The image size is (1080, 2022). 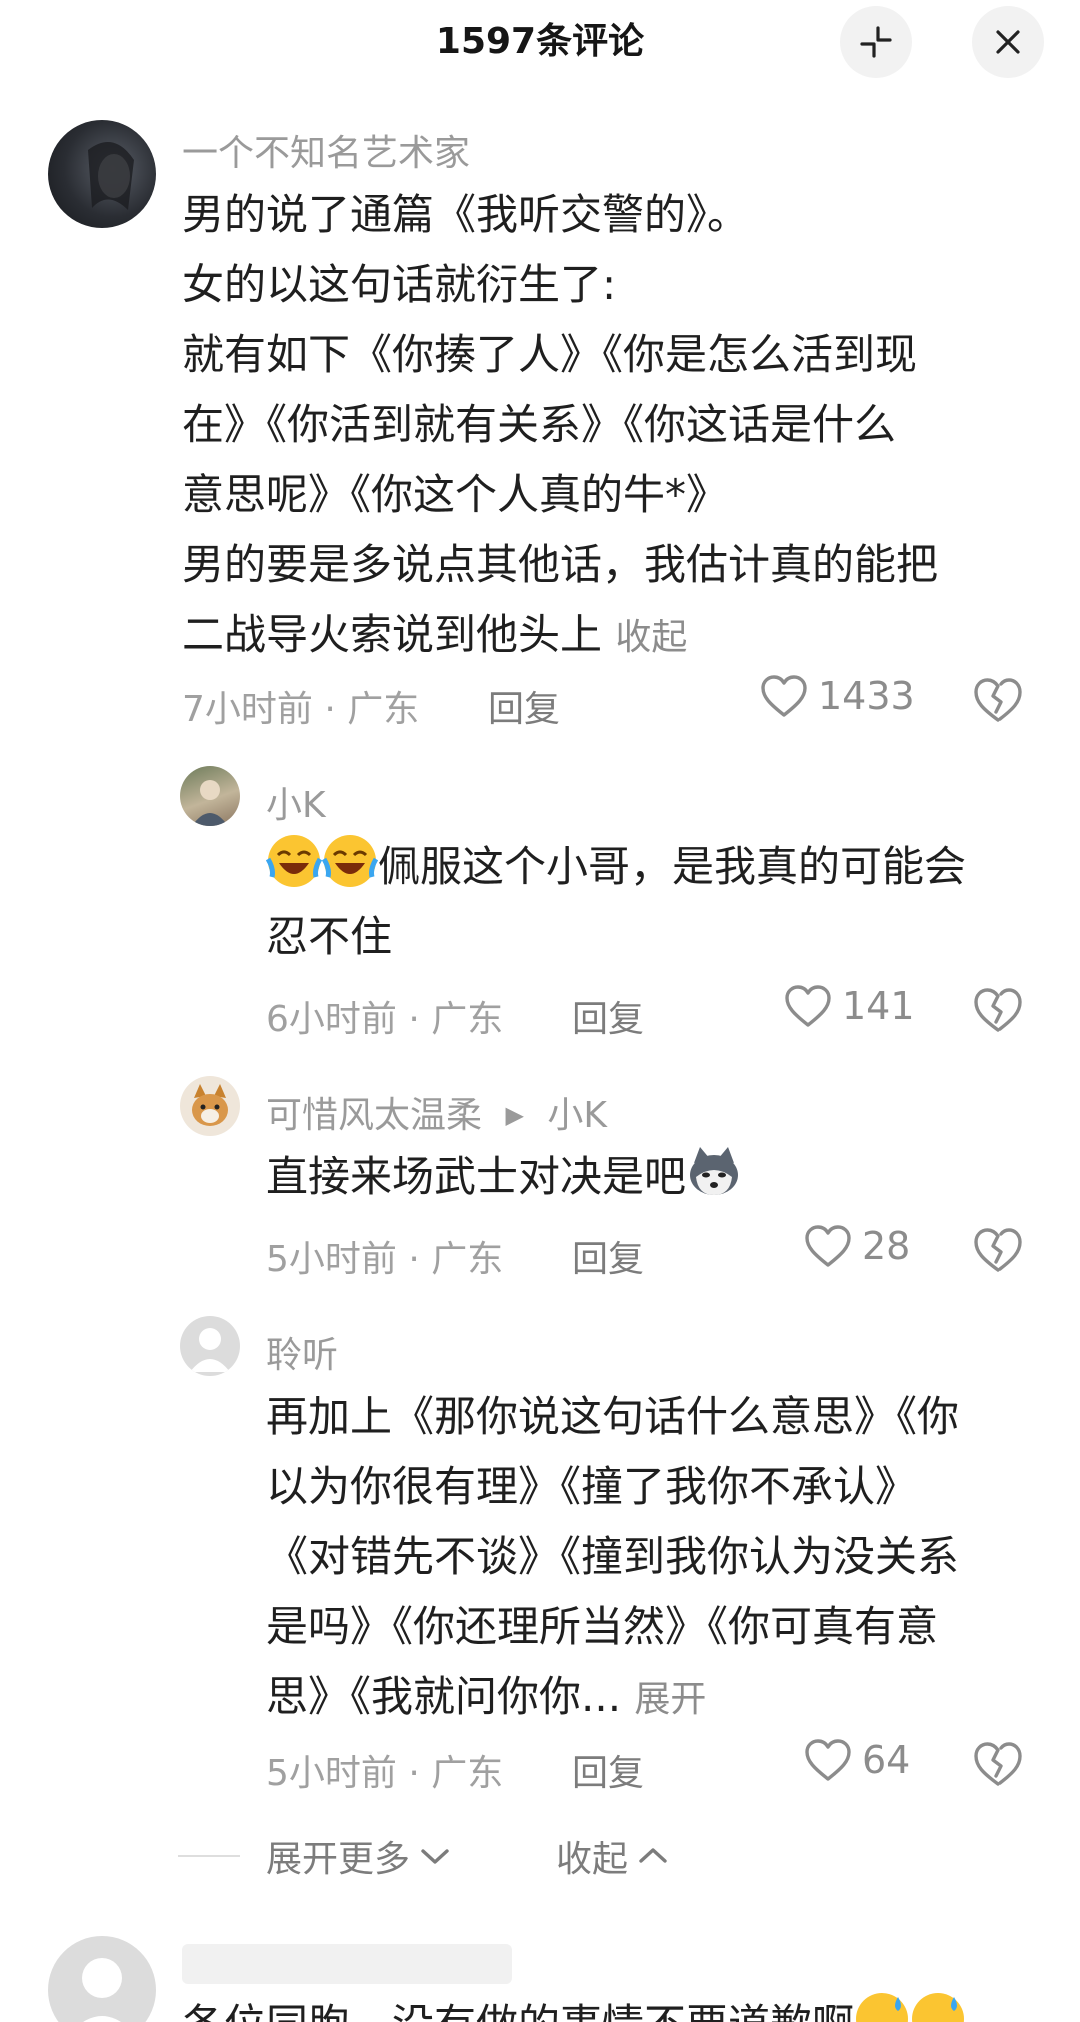 I want to click on next-comment-text: 各位同胞，没有做的事情不要道歉啊, so click(x=574, y=2006).